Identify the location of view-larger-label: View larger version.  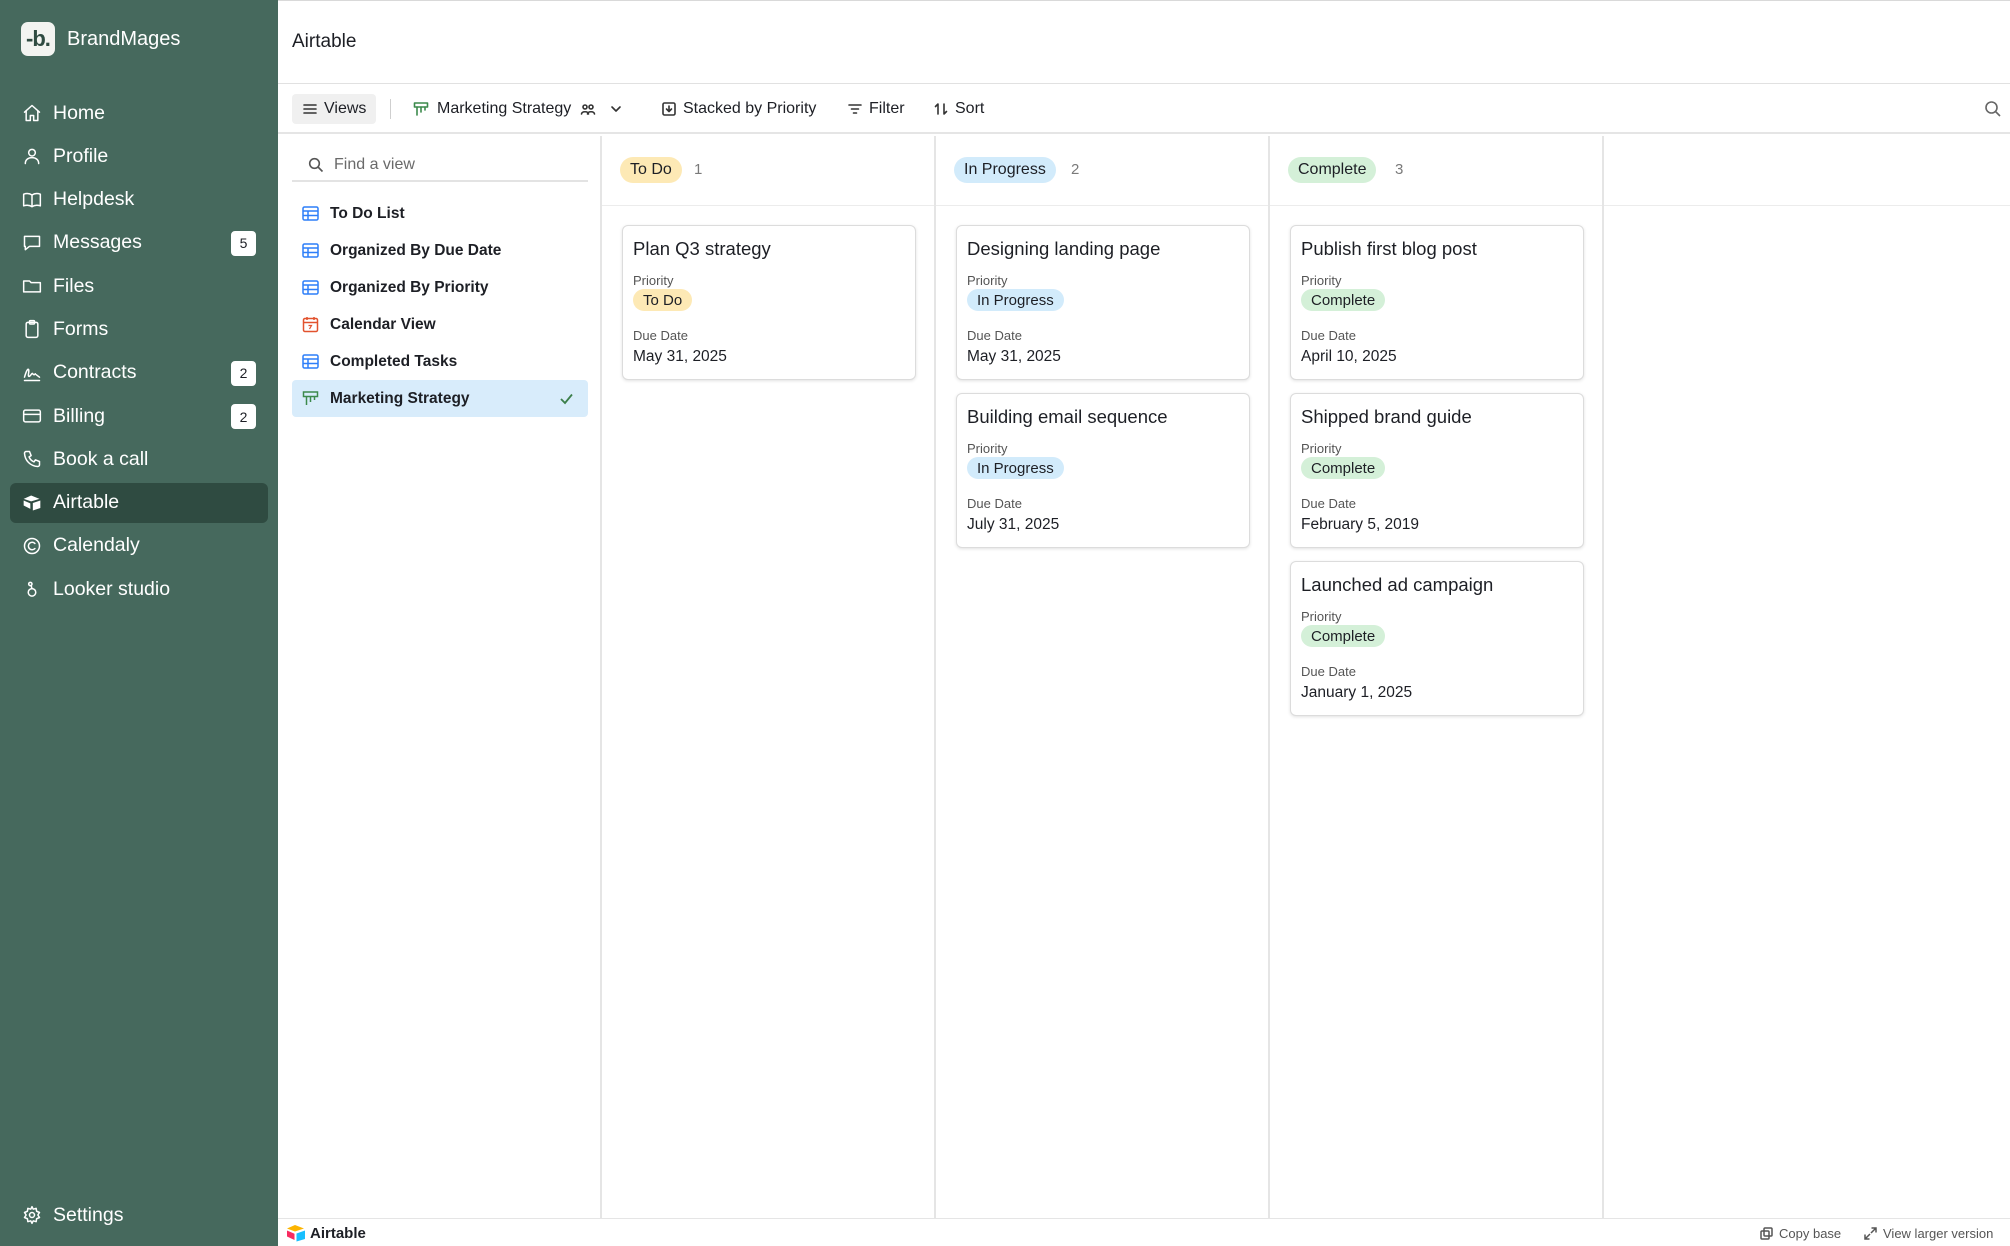
(1938, 1233).